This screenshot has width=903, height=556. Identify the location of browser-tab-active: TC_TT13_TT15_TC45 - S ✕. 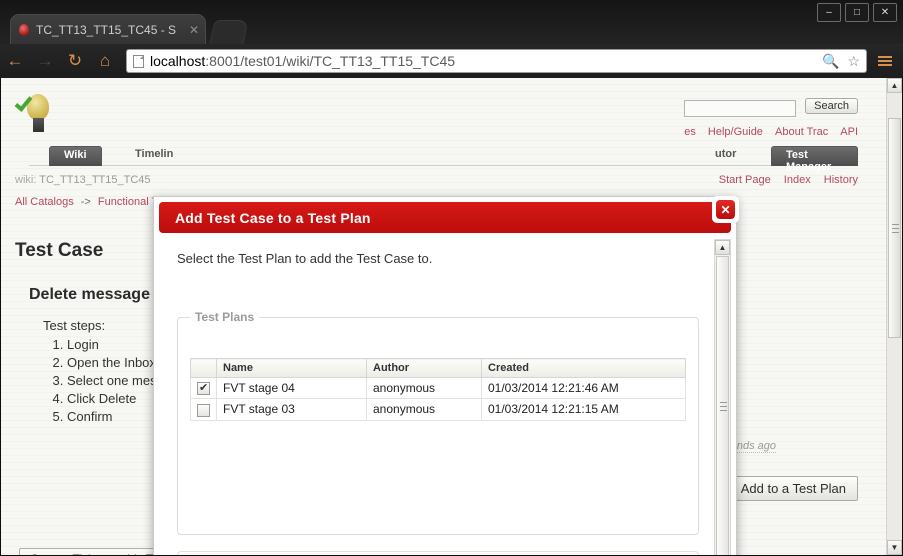
(108, 29).